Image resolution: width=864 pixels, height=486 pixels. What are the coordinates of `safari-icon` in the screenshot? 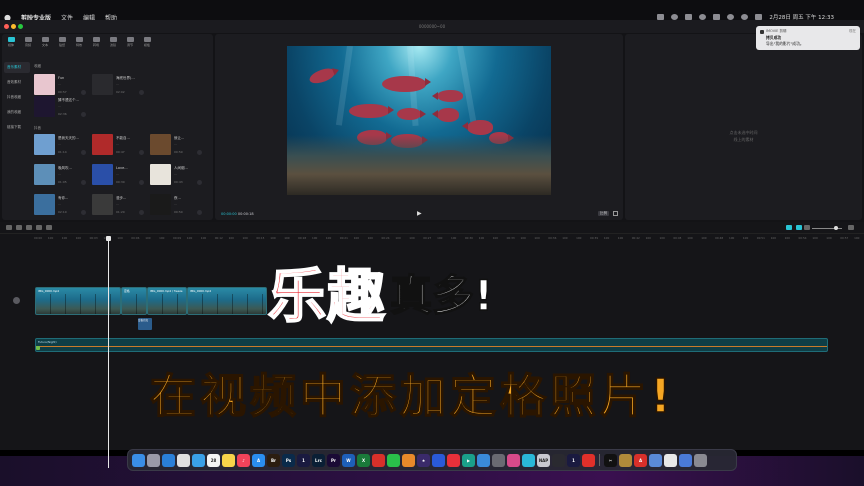 It's located at (168, 460).